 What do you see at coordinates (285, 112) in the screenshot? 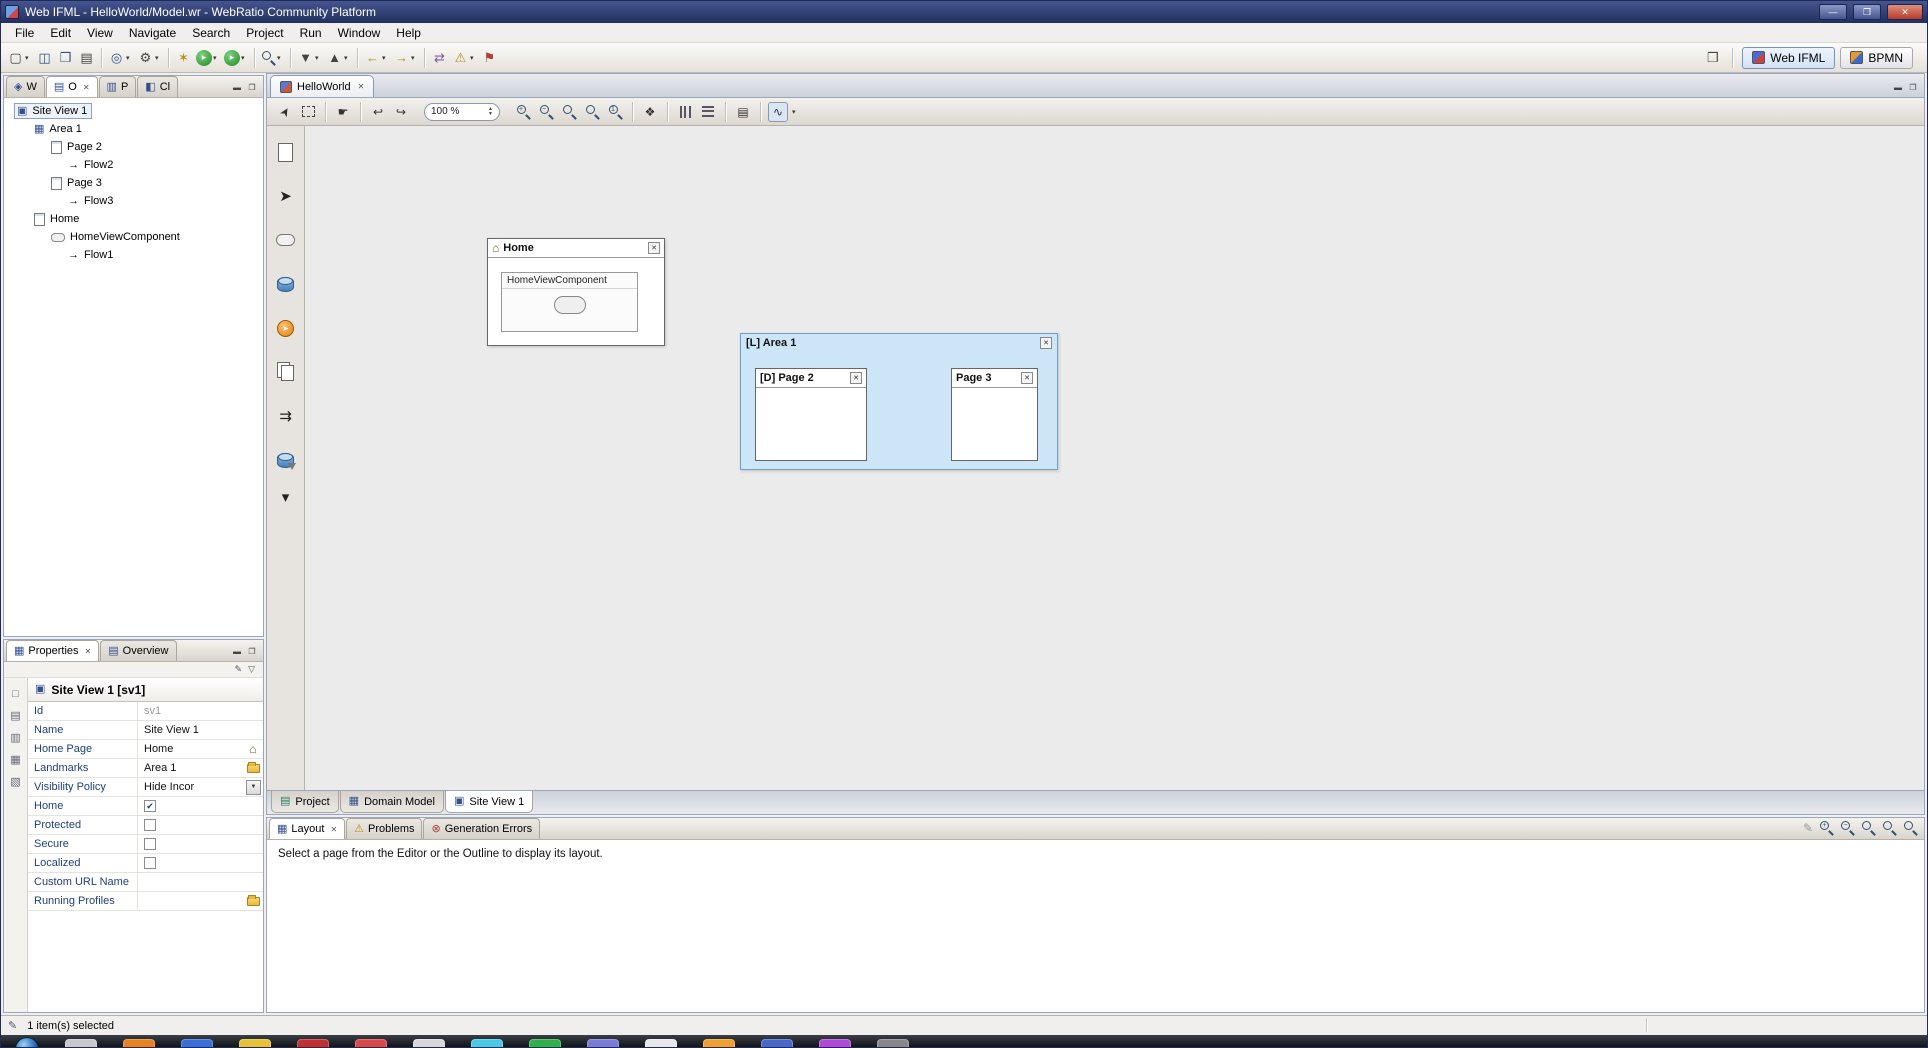
I see `select-tool-button: ➤` at bounding box center [285, 112].